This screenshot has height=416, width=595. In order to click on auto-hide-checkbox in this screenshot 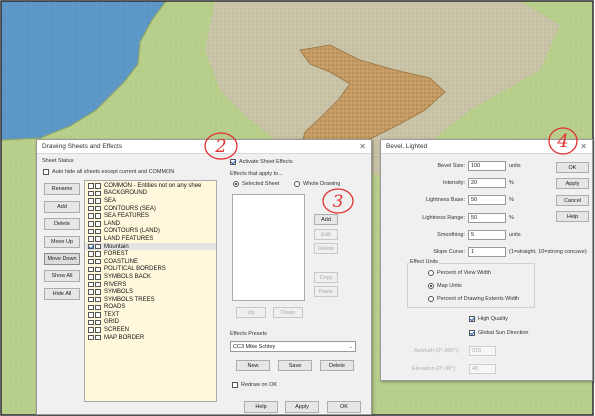, I will do `click(46, 172)`.